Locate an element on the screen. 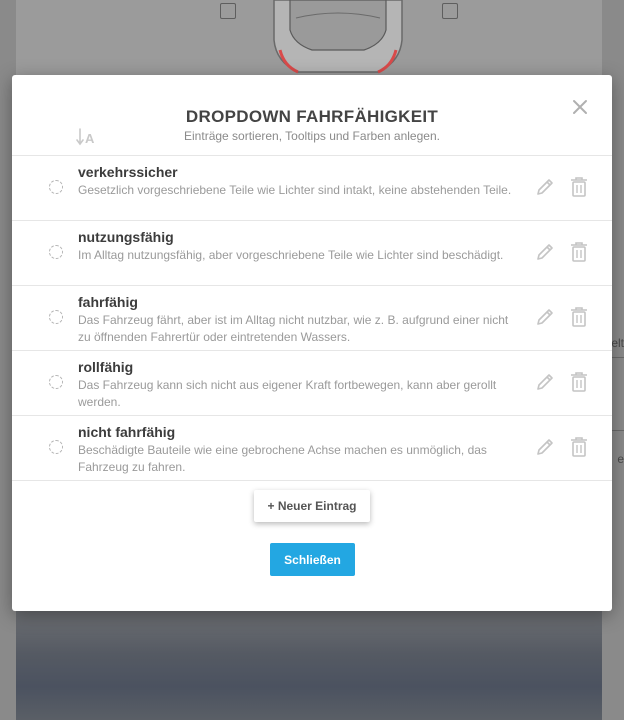 The height and width of the screenshot is (720, 624). entry-title: nicht fahrfähig is located at coordinates (127, 432).